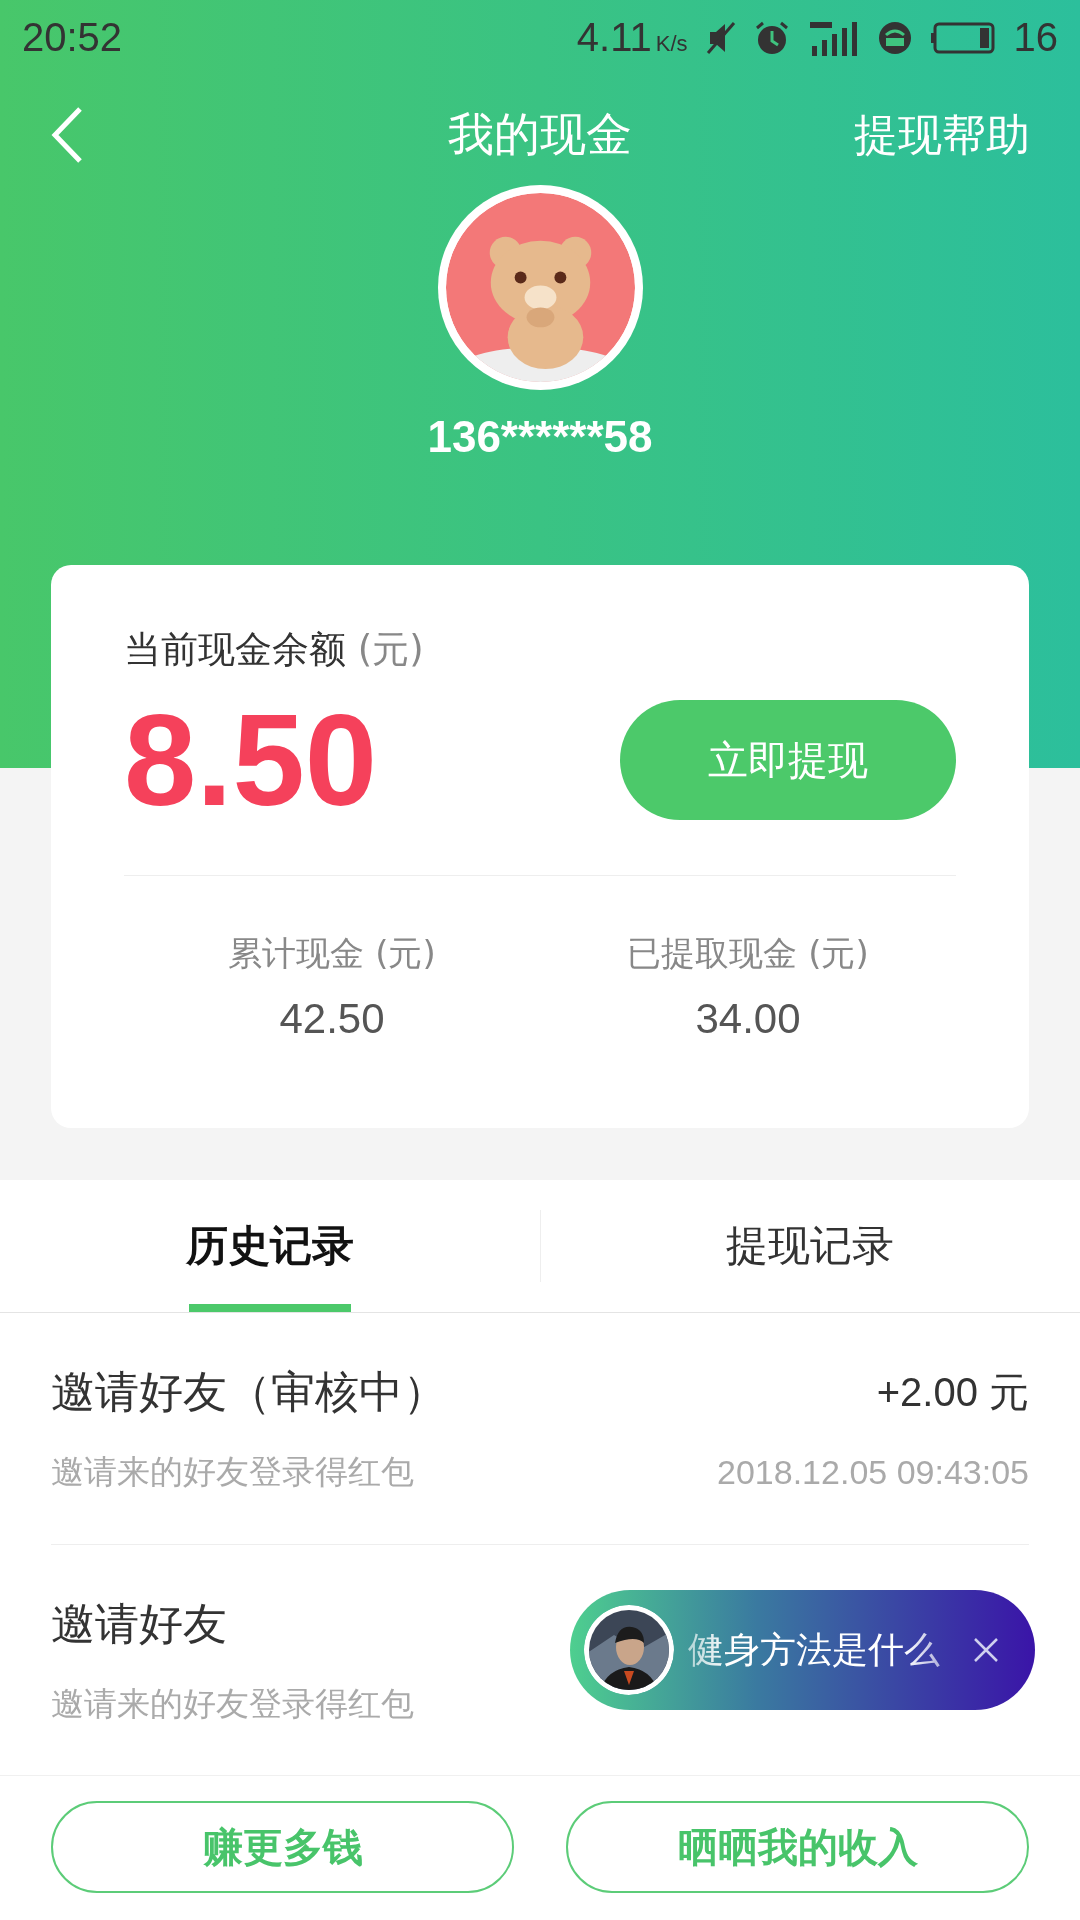  I want to click on withdraw-help-link: 提现帮助, so click(942, 135).